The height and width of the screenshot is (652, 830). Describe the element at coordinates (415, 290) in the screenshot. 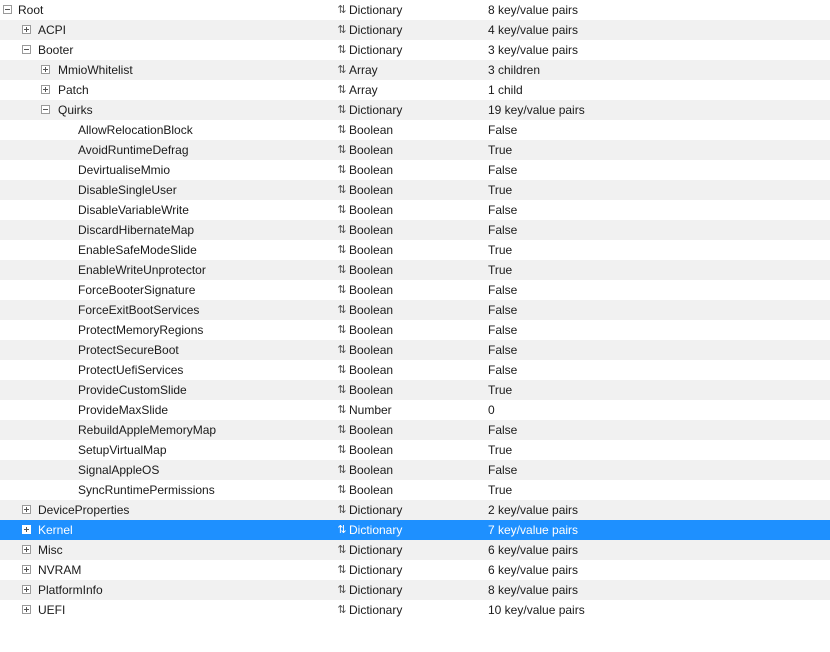

I see `tree-row-forcebootersignature: ForceBooterSignature ⇅ Boolean False` at that location.